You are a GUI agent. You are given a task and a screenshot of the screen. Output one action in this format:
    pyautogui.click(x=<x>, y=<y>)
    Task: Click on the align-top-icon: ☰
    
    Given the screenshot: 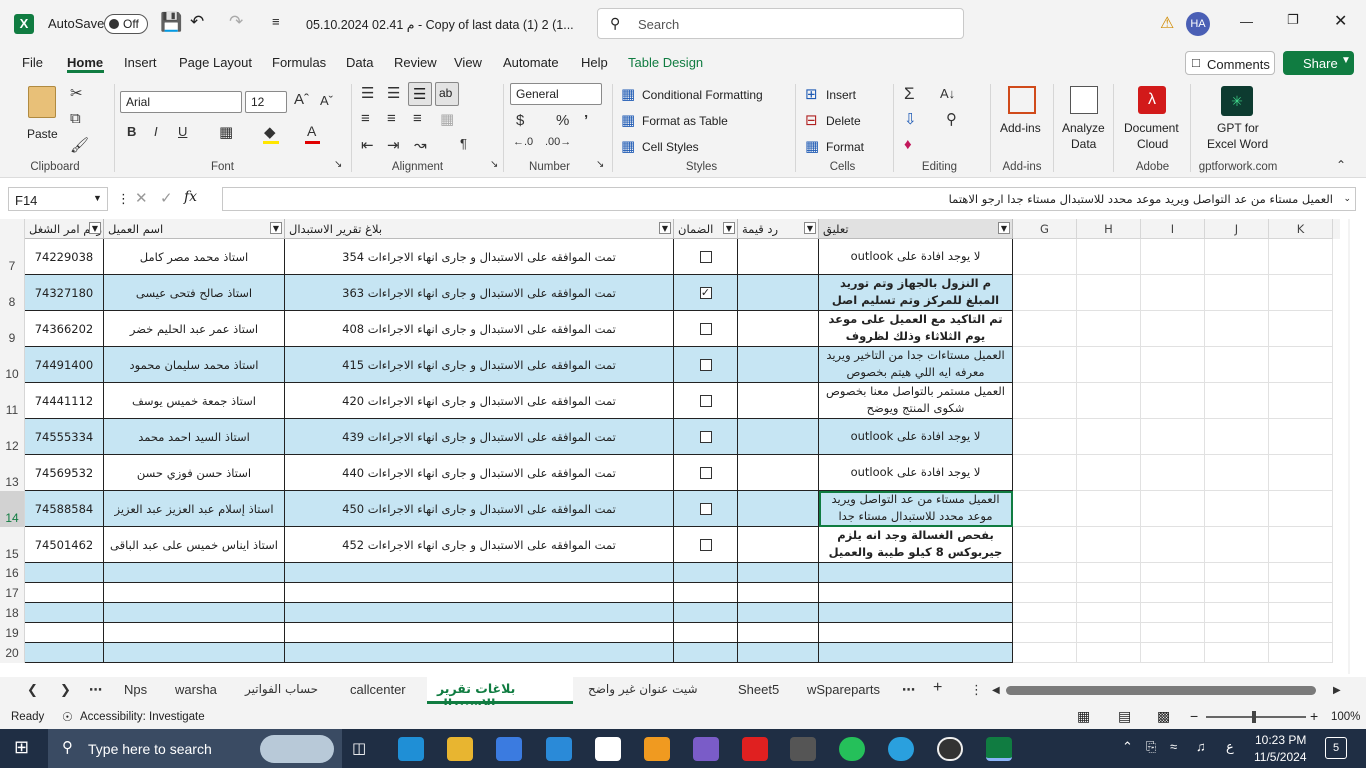 What is the action you would take?
    pyautogui.click(x=367, y=93)
    